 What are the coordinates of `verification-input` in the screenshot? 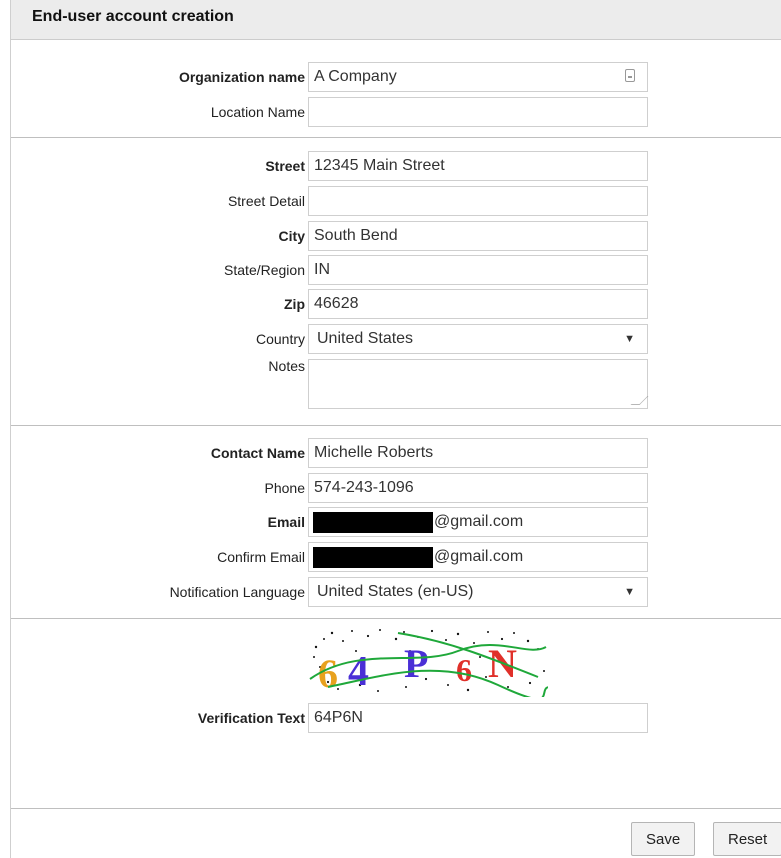 It's located at (478, 718).